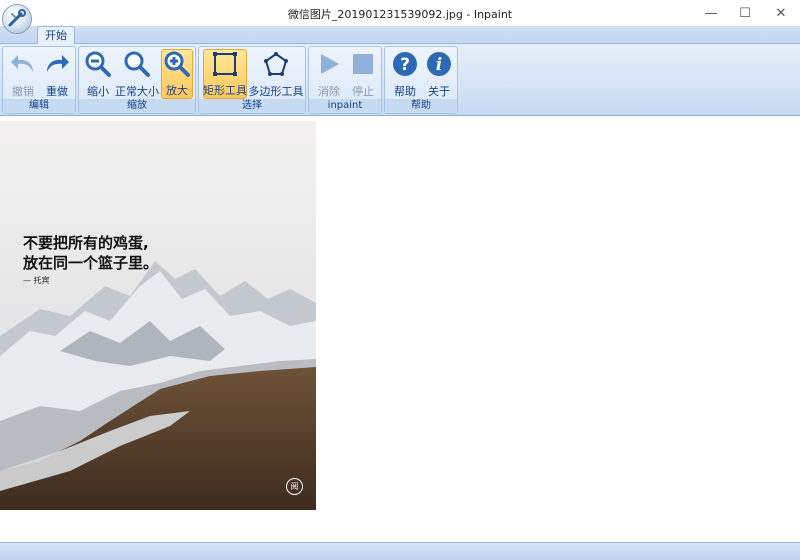 Image resolution: width=800 pixels, height=560 pixels. I want to click on zoom-normal-icon, so click(137, 64).